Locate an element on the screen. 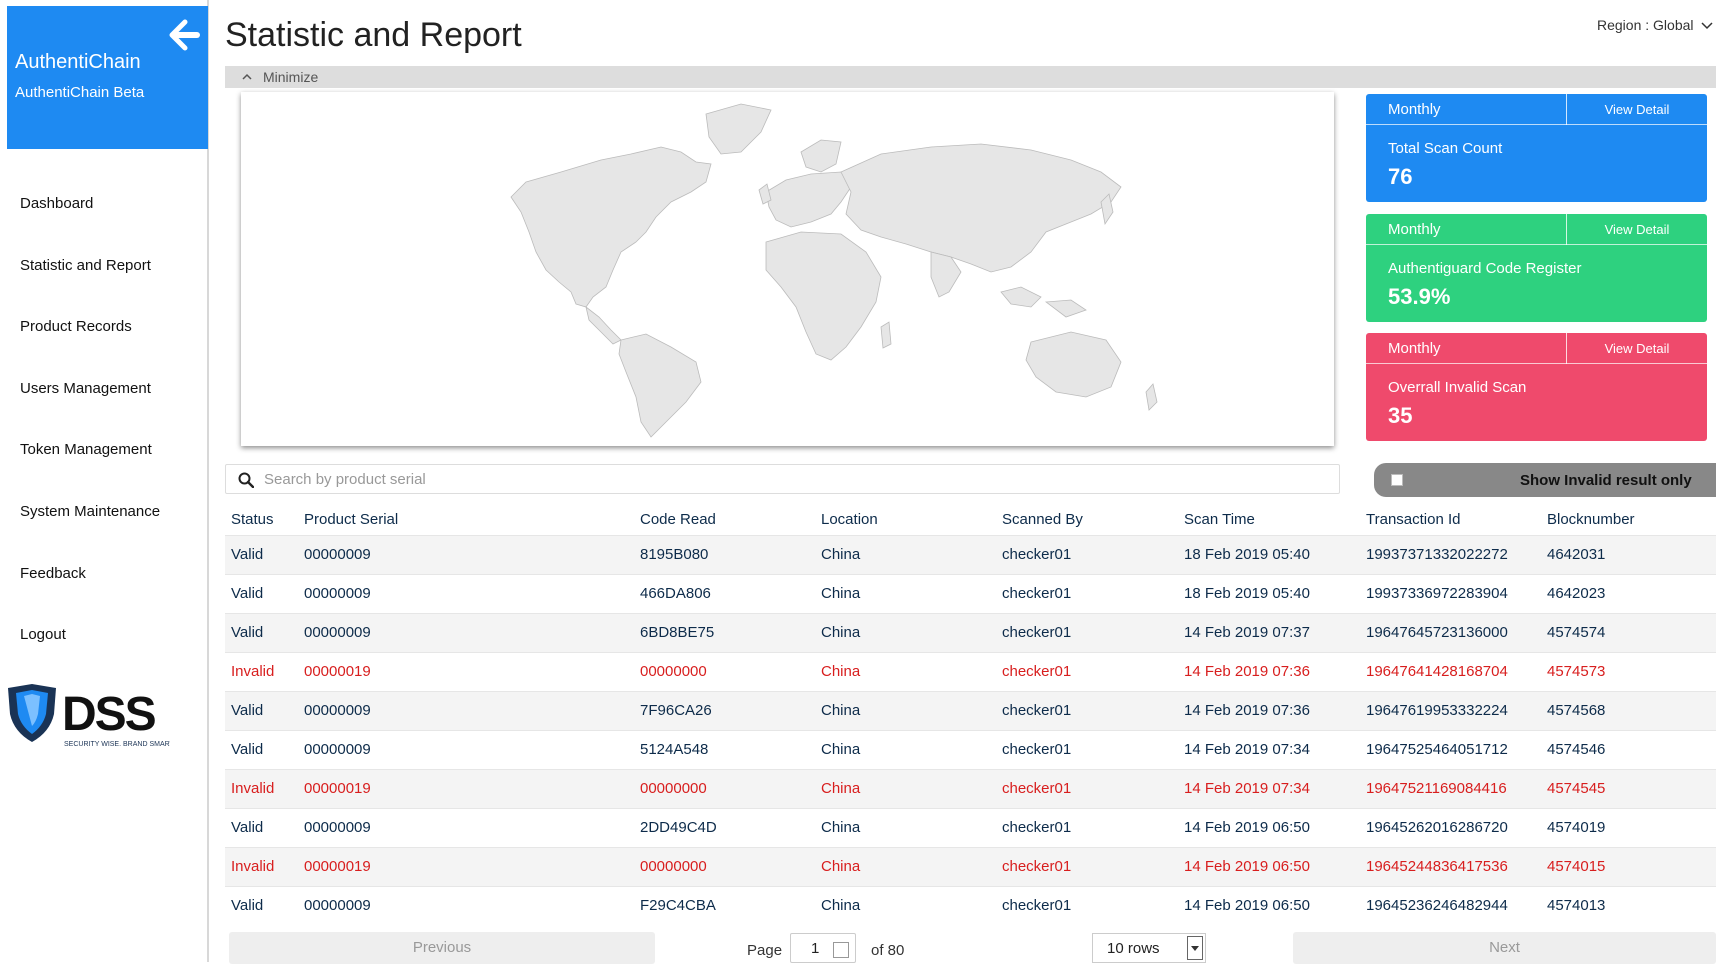 This screenshot has width=1716, height=970. column-header: Code Read is located at coordinates (724, 520).